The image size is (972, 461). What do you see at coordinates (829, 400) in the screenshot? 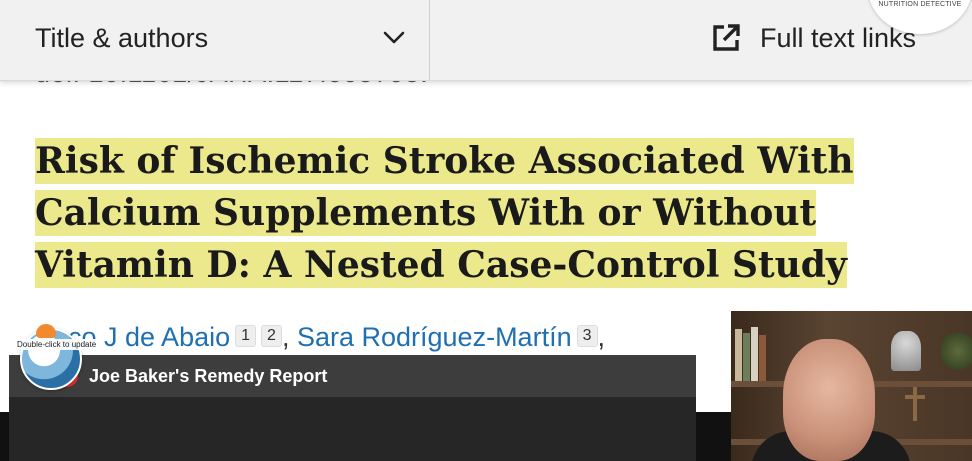
I see `presenter-face` at bounding box center [829, 400].